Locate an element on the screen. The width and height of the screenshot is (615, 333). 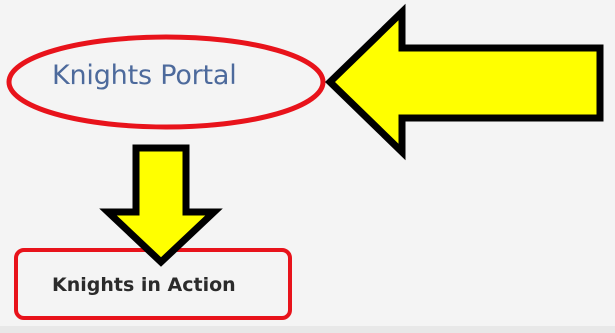
down-arrow-icon is located at coordinates (161, 205).